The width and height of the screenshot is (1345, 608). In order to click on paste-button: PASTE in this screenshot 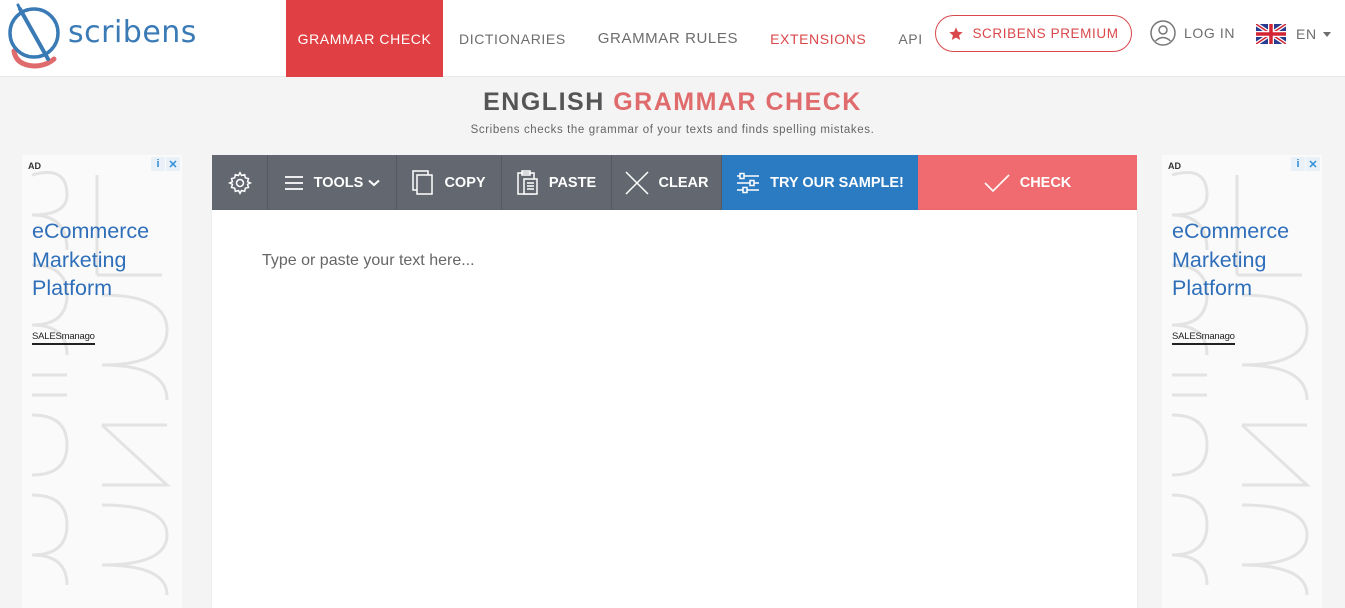, I will do `click(557, 182)`.